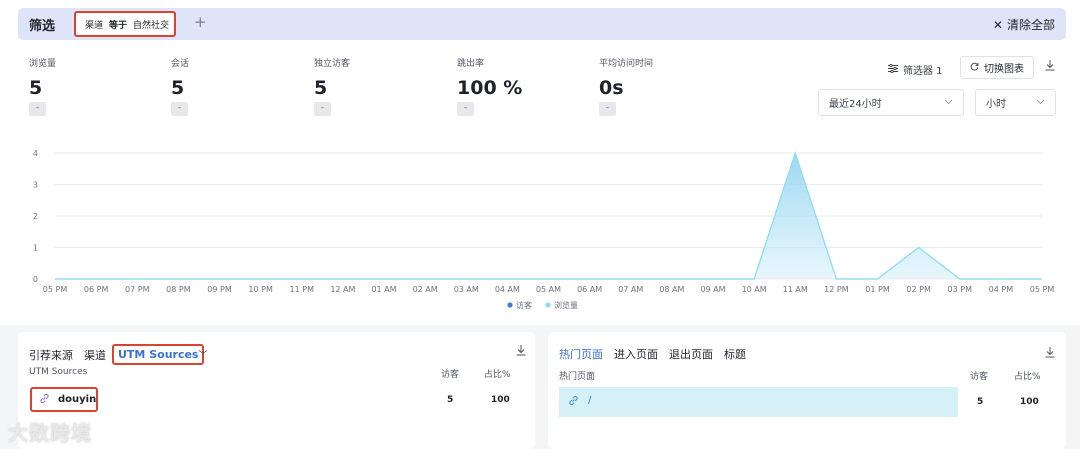  Describe the element at coordinates (342, 289) in the screenshot. I see `x-tick-label: 12 AM` at that location.